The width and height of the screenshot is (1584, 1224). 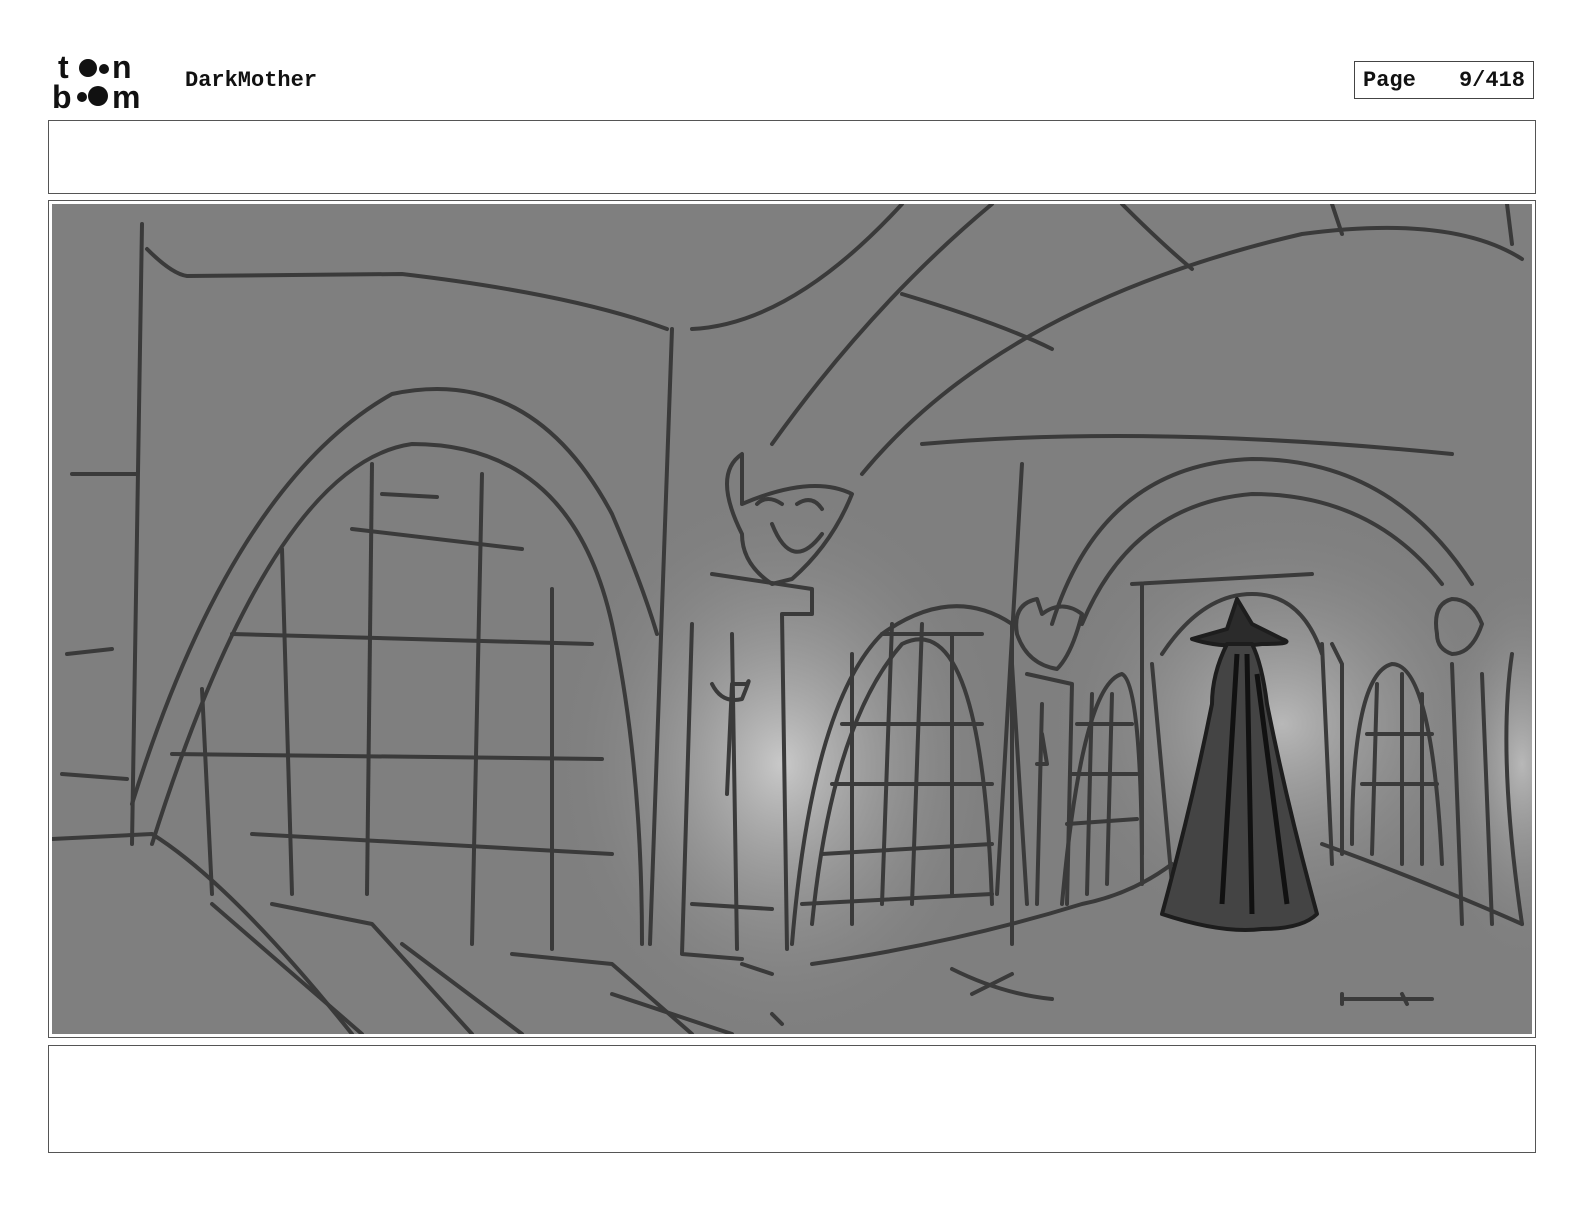 What do you see at coordinates (1491, 80) in the screenshot?
I see `page-number: 9/418` at bounding box center [1491, 80].